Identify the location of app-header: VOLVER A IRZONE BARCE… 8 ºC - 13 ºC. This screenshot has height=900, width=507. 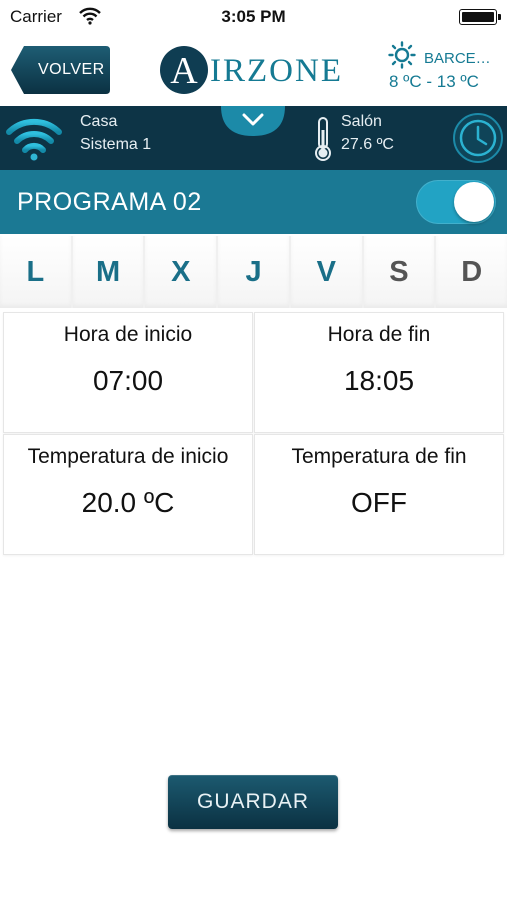
(253, 70).